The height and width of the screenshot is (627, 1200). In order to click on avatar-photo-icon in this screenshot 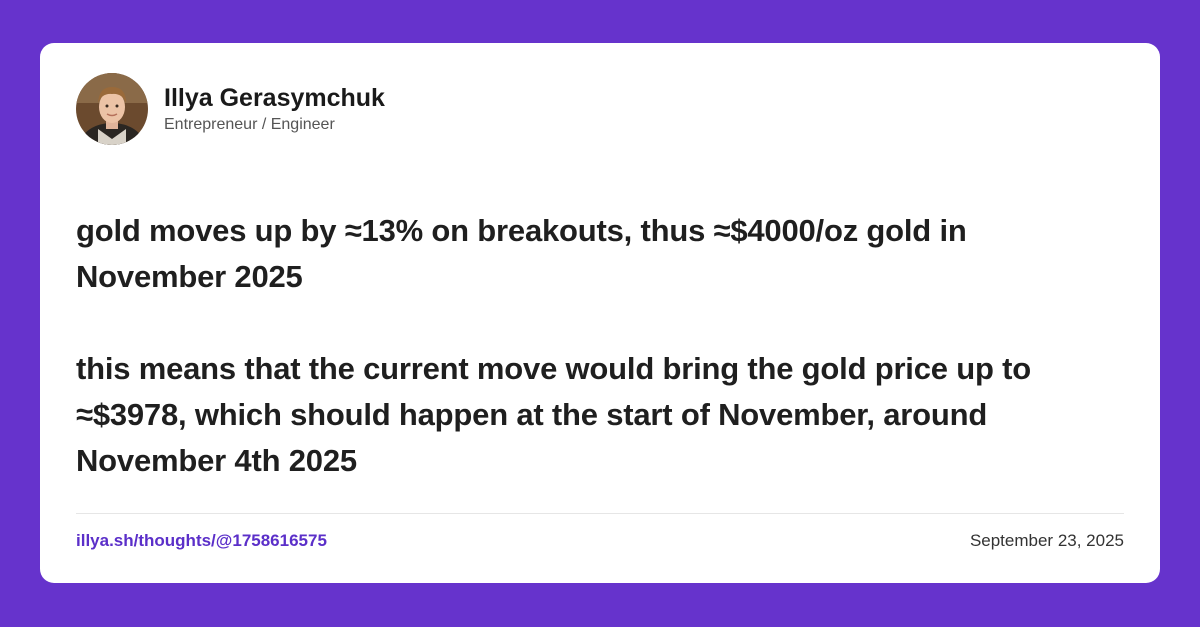, I will do `click(112, 109)`.